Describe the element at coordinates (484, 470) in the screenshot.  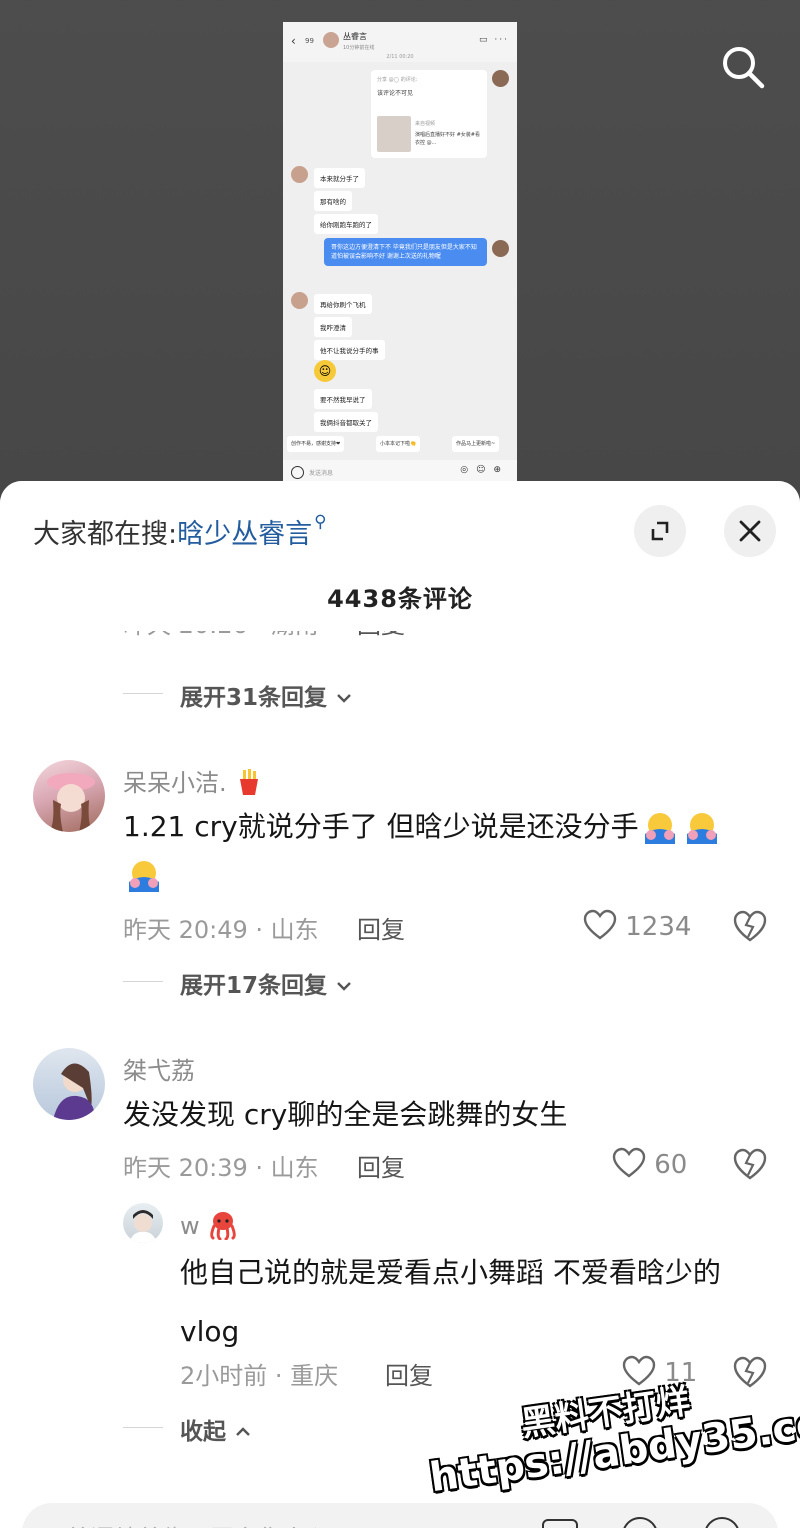
I see `input-tool-icons: ◎☺⊕` at that location.